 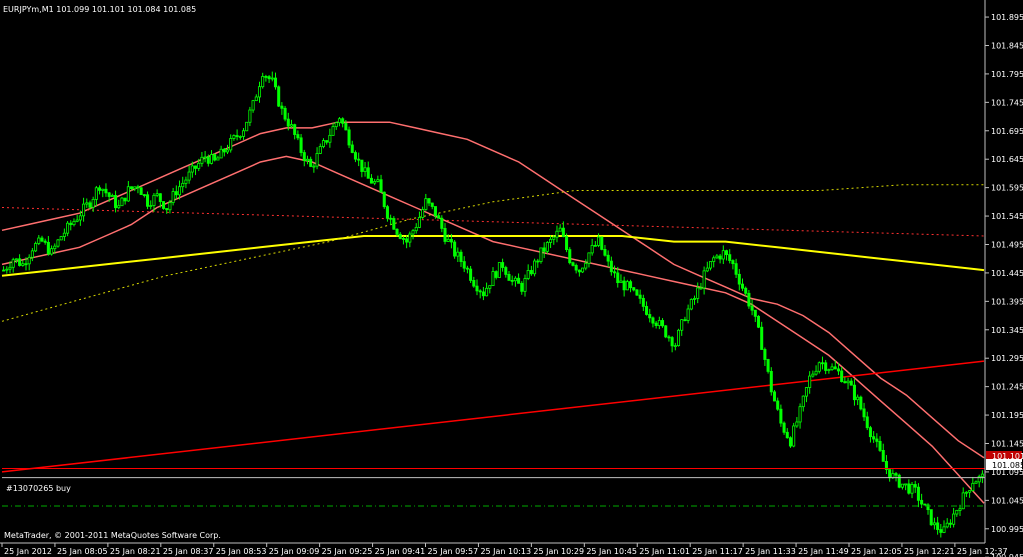 What do you see at coordinates (929, 551) in the screenshot?
I see `time-tick-label: 25 Jan 12:21` at bounding box center [929, 551].